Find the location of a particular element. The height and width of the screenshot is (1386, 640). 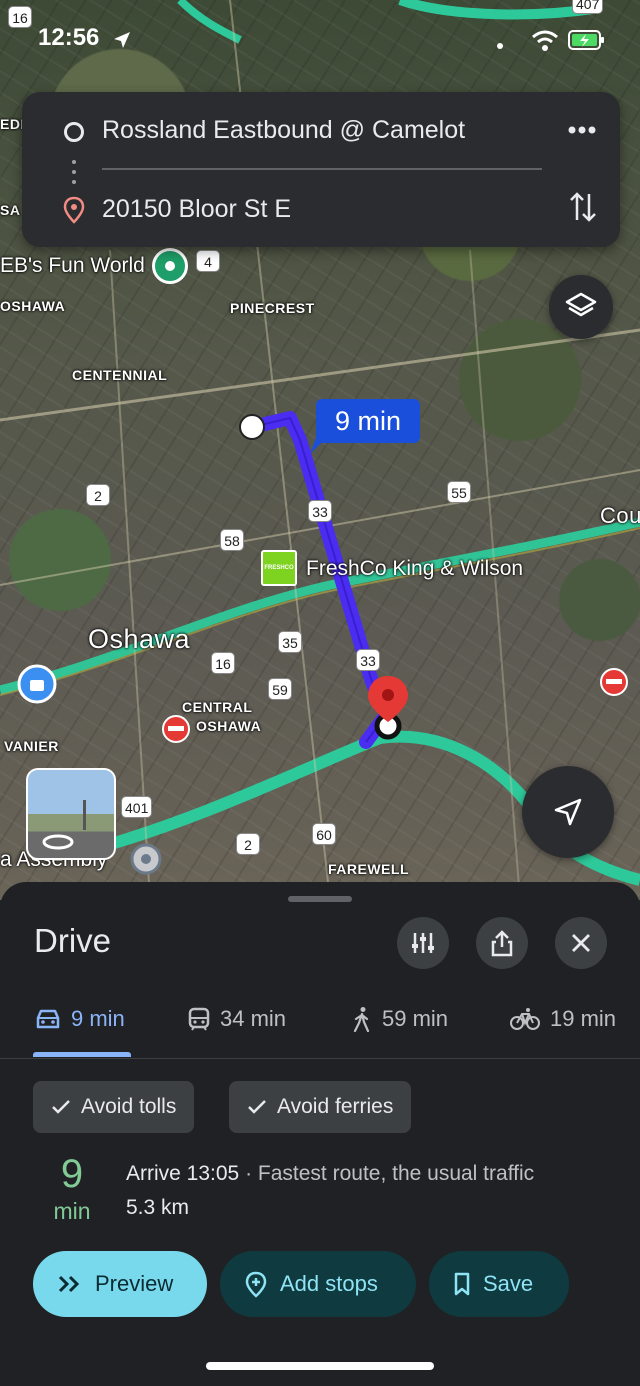

map-label-central-oshawa: OSHAWA is located at coordinates (229, 726).